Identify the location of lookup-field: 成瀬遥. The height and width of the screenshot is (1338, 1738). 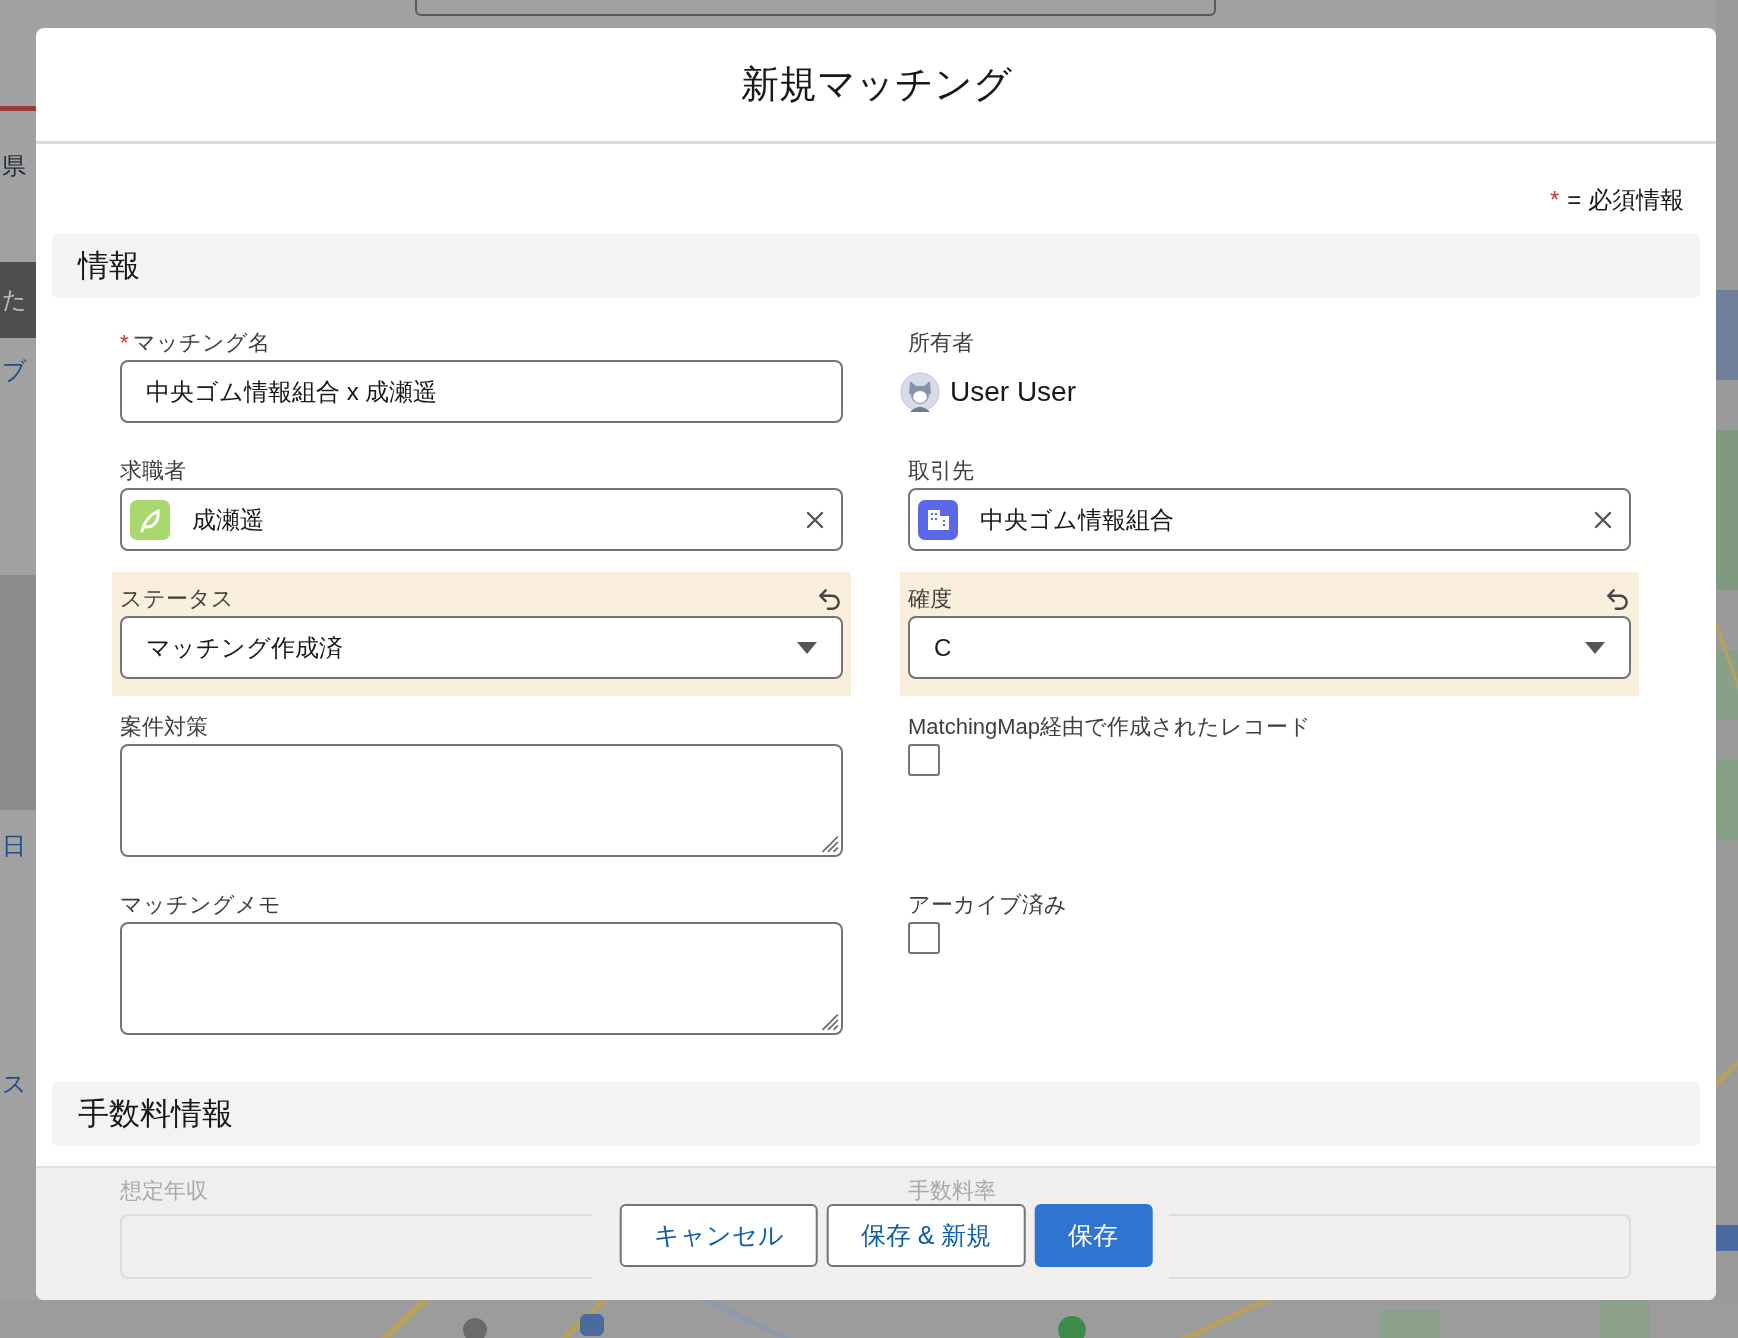
(481, 519).